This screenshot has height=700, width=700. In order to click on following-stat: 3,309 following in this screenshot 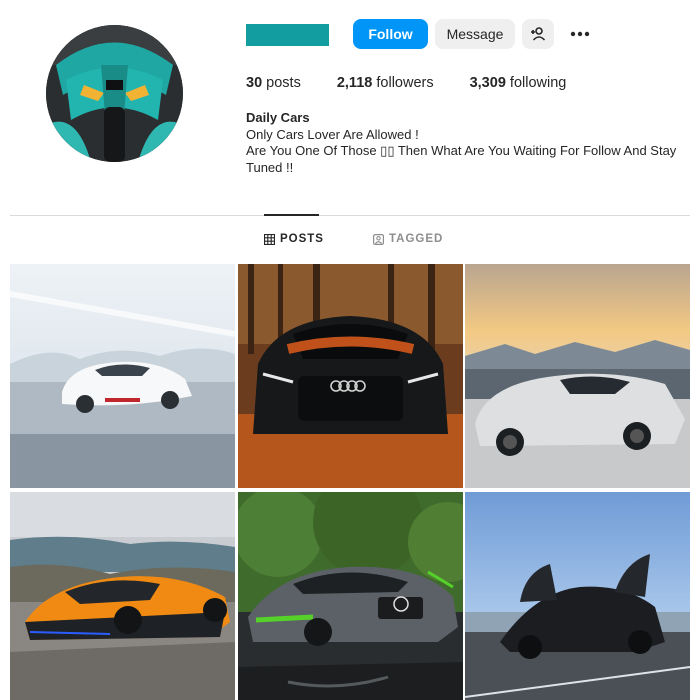, I will do `click(518, 83)`.